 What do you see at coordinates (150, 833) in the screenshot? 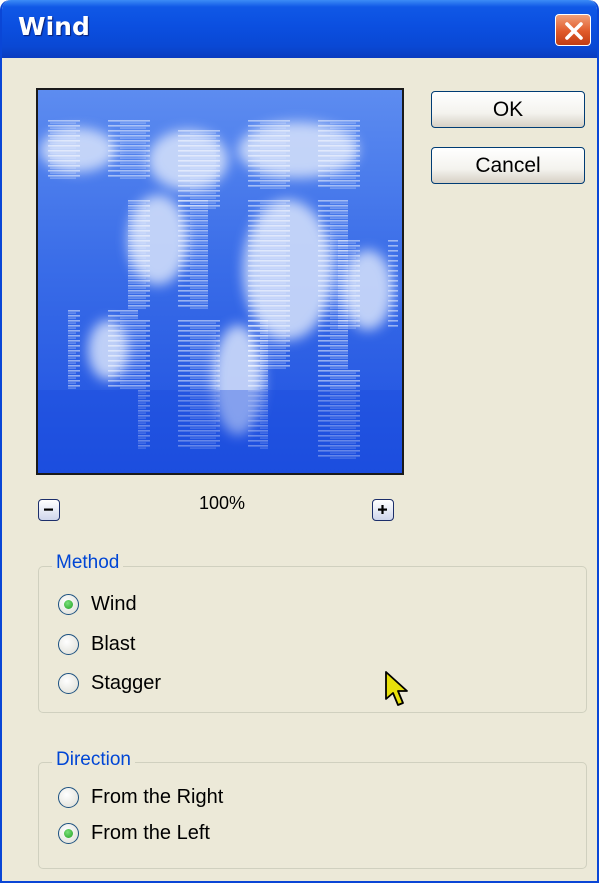
I see `radio-label: From the Left` at bounding box center [150, 833].